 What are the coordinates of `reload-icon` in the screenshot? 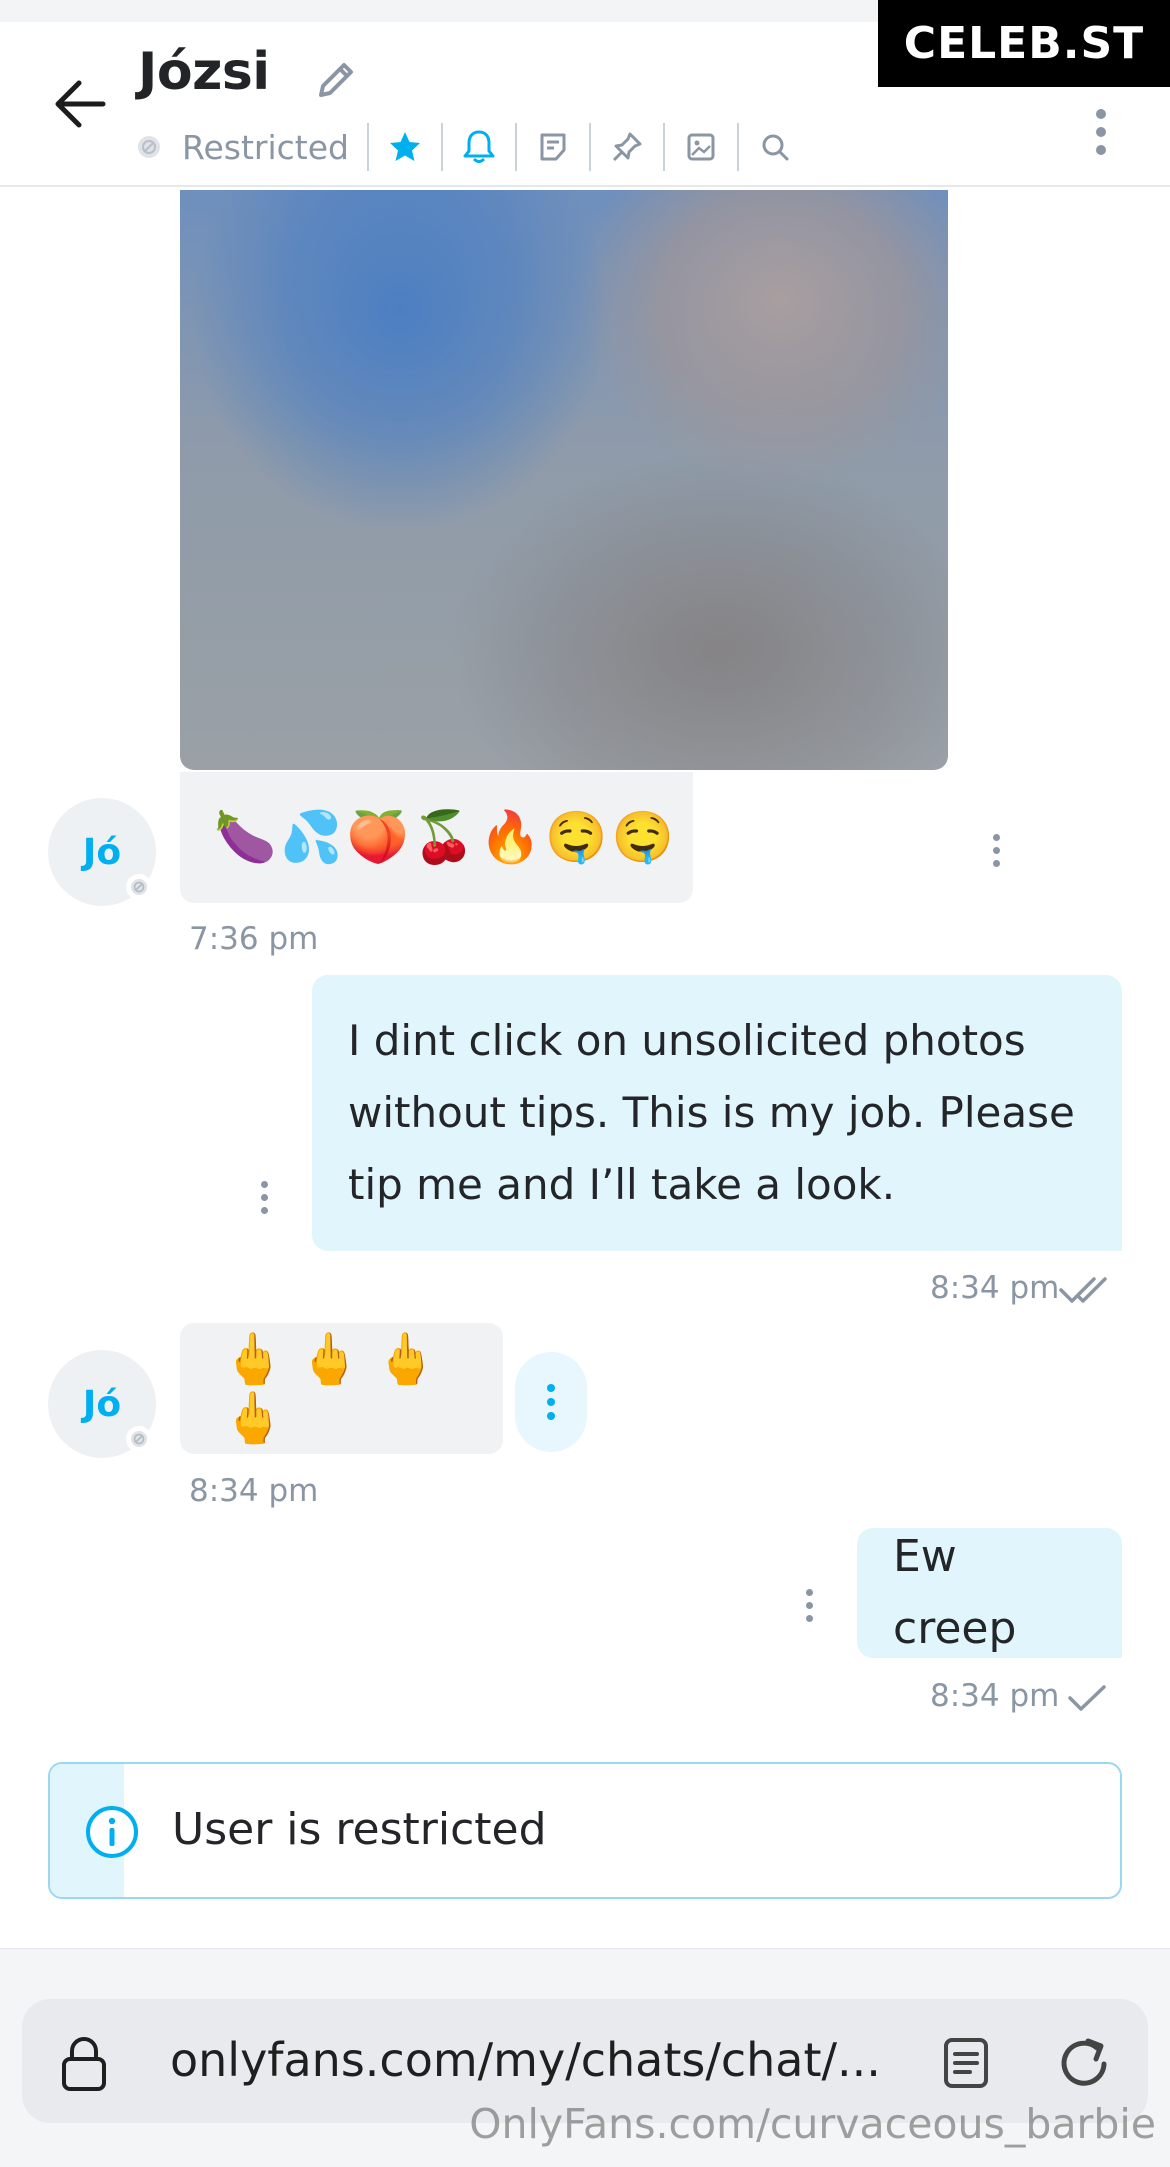 It's located at (1085, 2064).